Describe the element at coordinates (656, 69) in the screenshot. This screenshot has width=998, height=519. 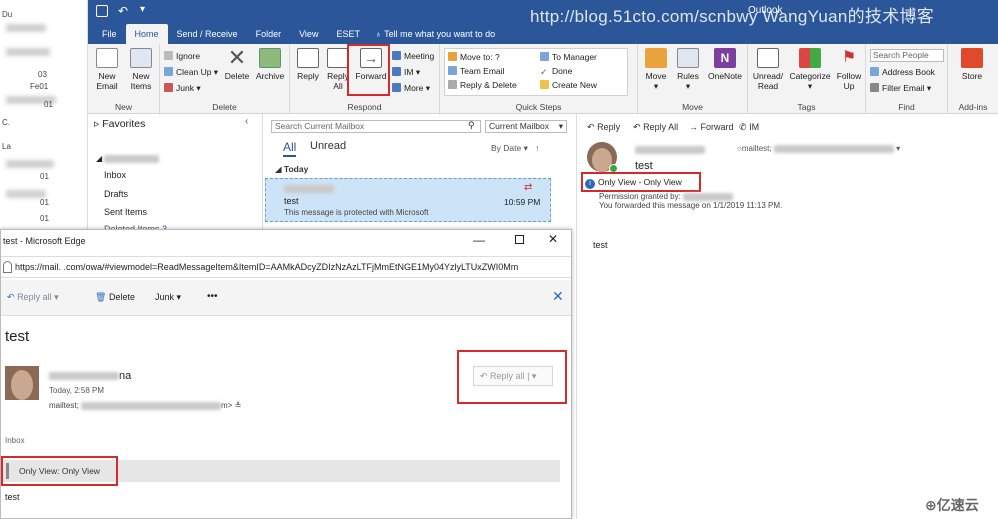
I see `move-button: Move ▾` at that location.